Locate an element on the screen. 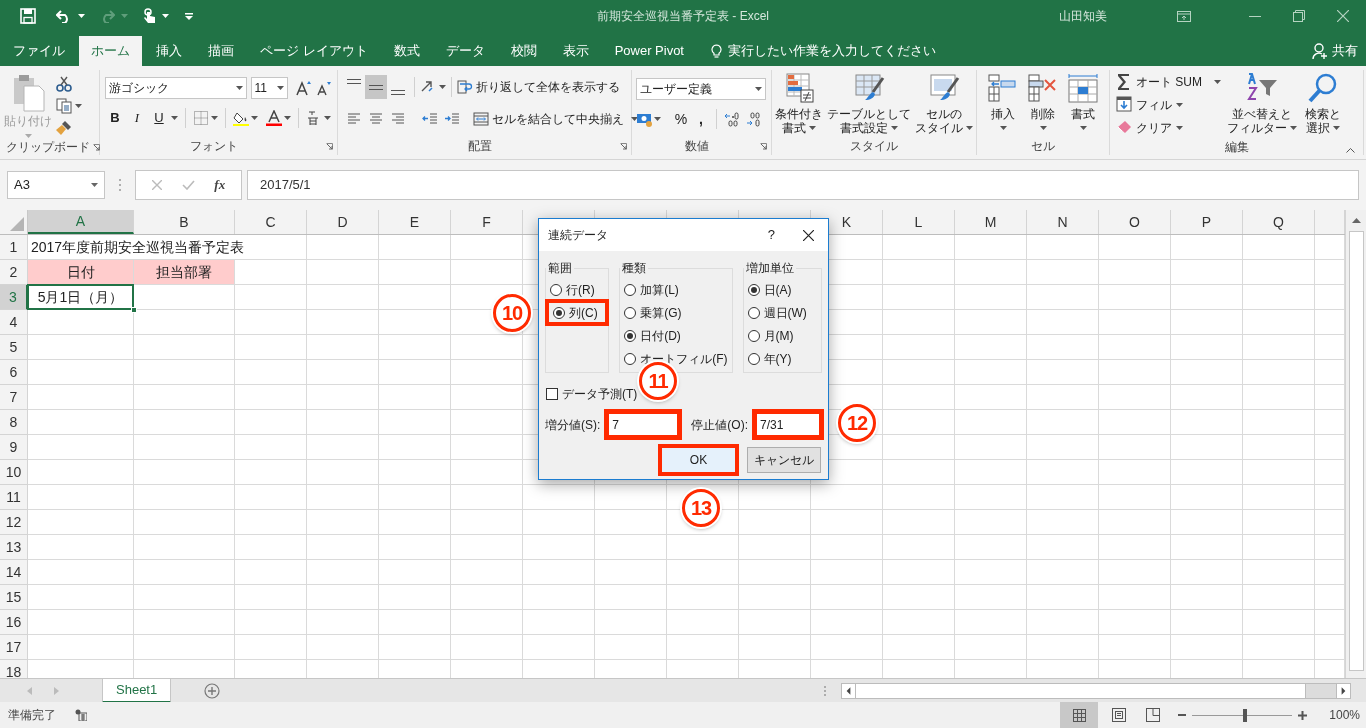 This screenshot has width=1366, height=728. align-lines-icon is located at coordinates (398, 119).